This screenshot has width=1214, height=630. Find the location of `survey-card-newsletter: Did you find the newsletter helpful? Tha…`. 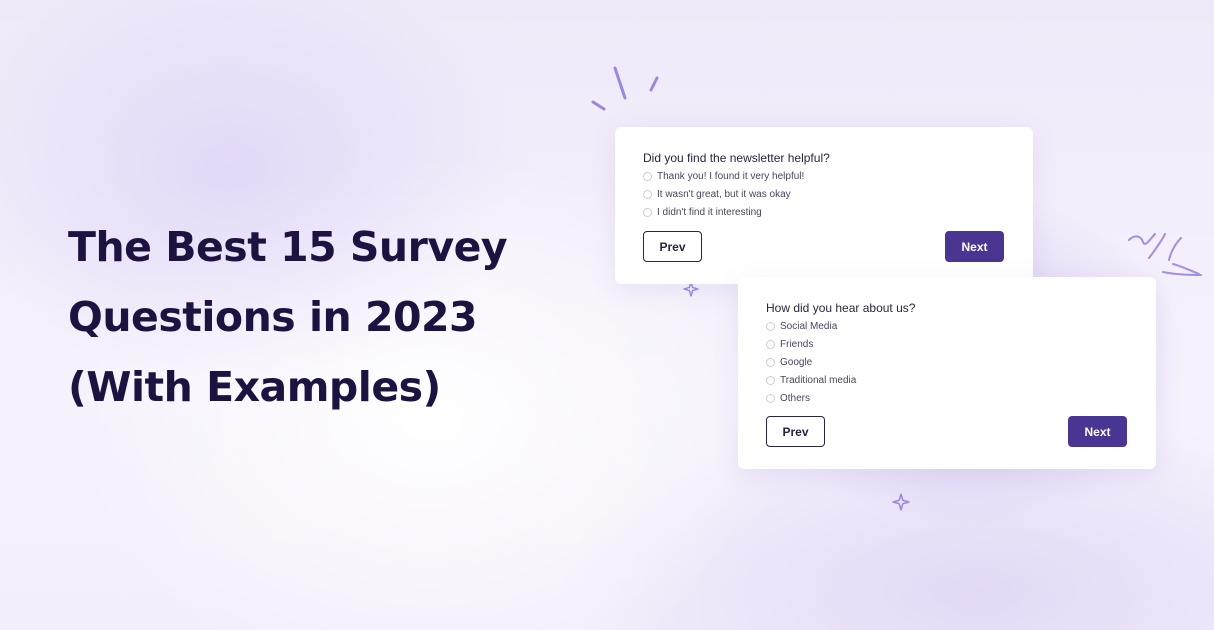

survey-card-newsletter: Did you find the newsletter helpful? Tha… is located at coordinates (824, 205).